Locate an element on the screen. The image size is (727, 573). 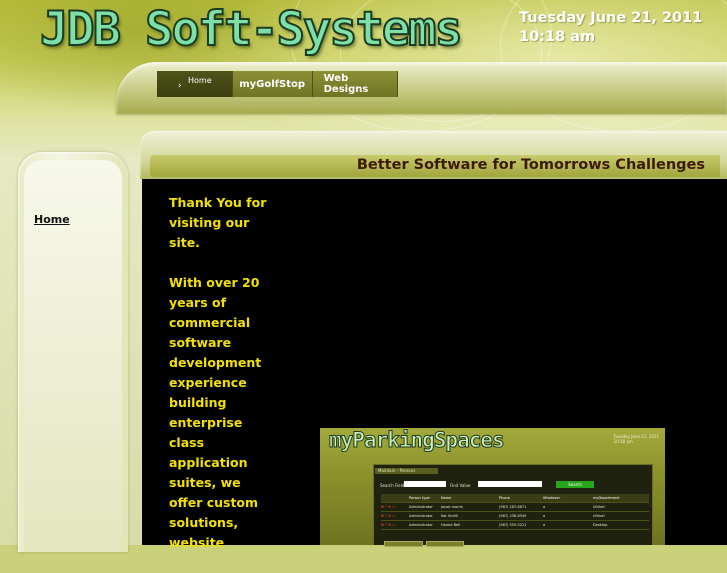
table-cell: (987) 555-5221 is located at coordinates (513, 525).